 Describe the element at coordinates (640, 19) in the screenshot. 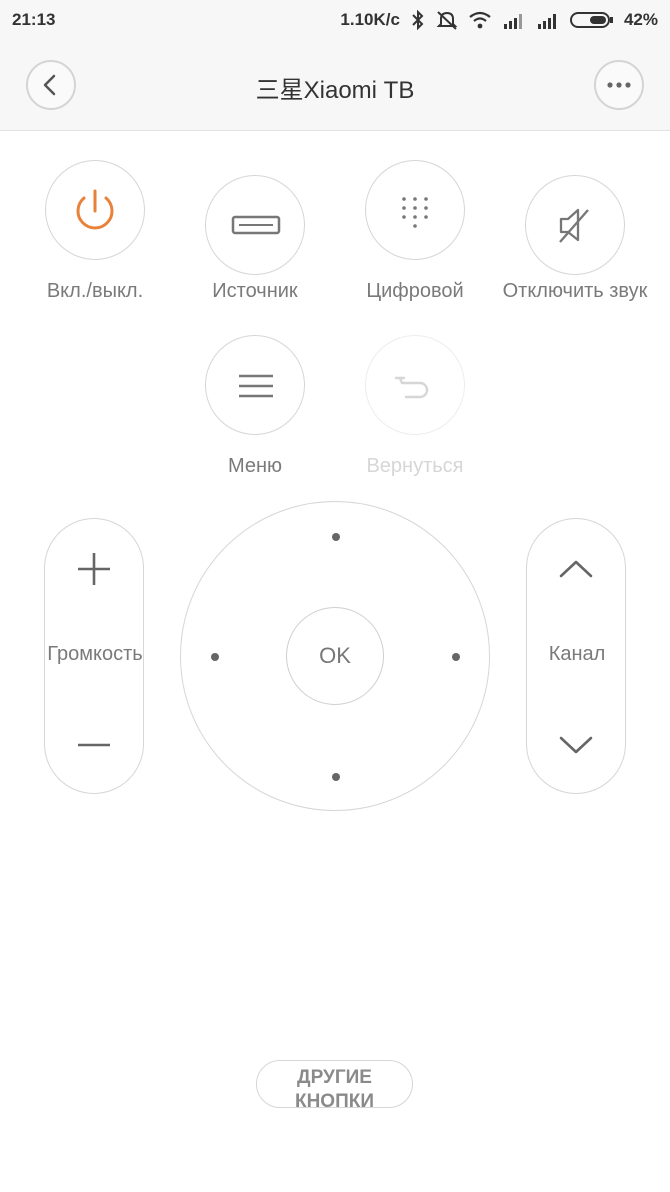

I see `battery-percent: 42%` at that location.